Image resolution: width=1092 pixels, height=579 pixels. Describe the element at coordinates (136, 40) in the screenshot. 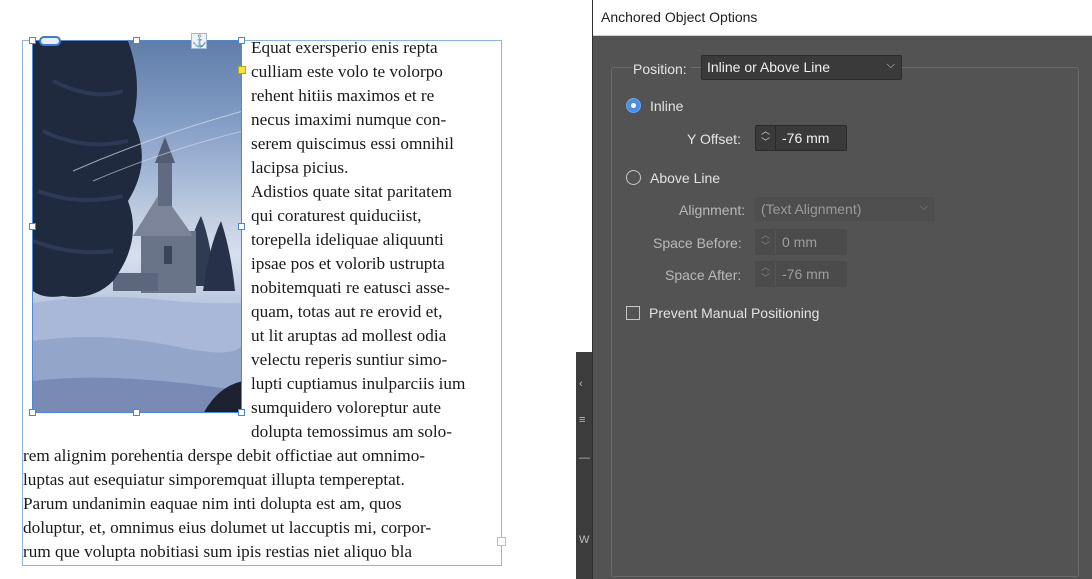

I see `resize-handle-top` at that location.